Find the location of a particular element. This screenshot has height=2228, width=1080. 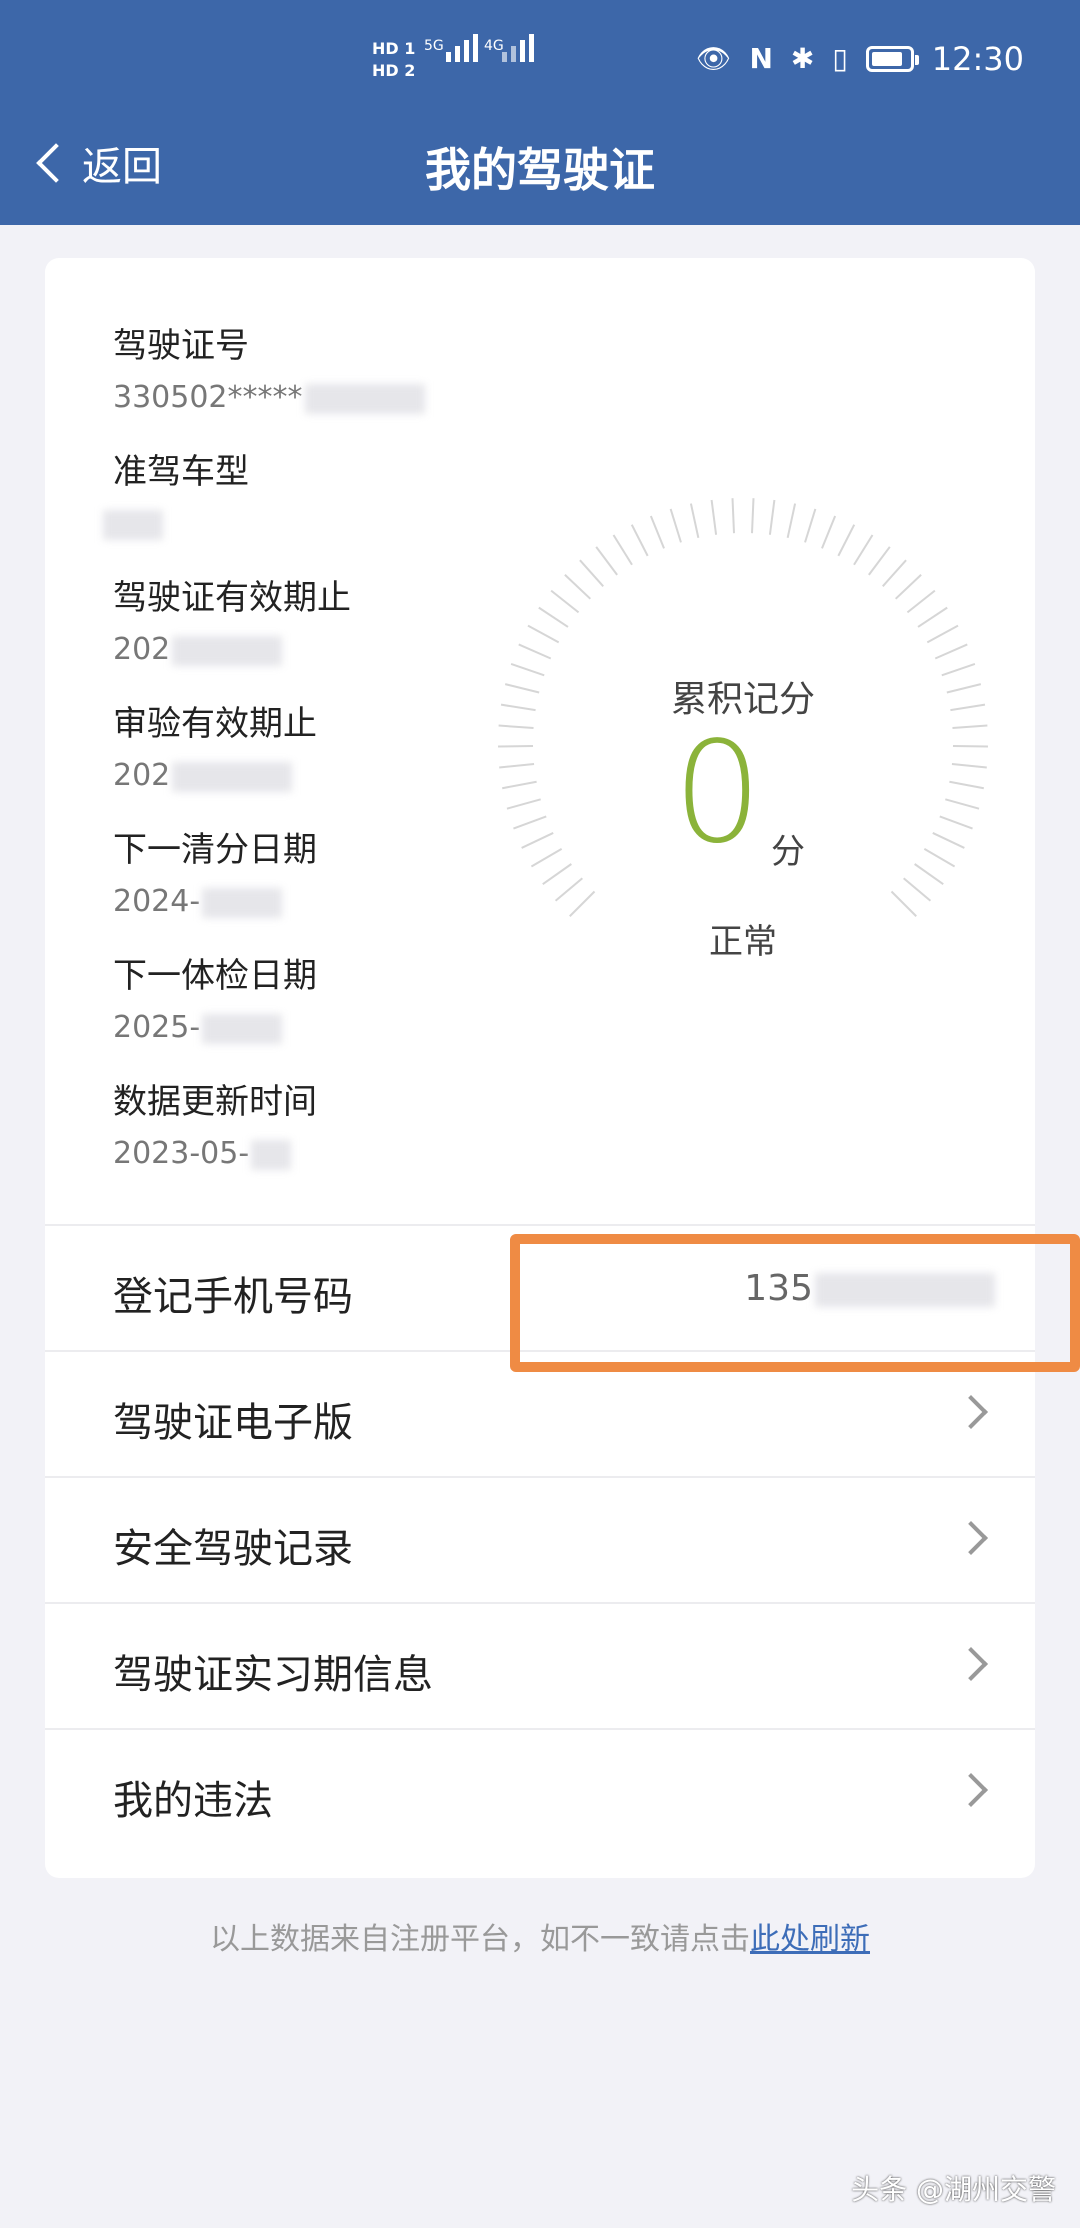

refresh-link: 此处刷新 is located at coordinates (810, 1939).